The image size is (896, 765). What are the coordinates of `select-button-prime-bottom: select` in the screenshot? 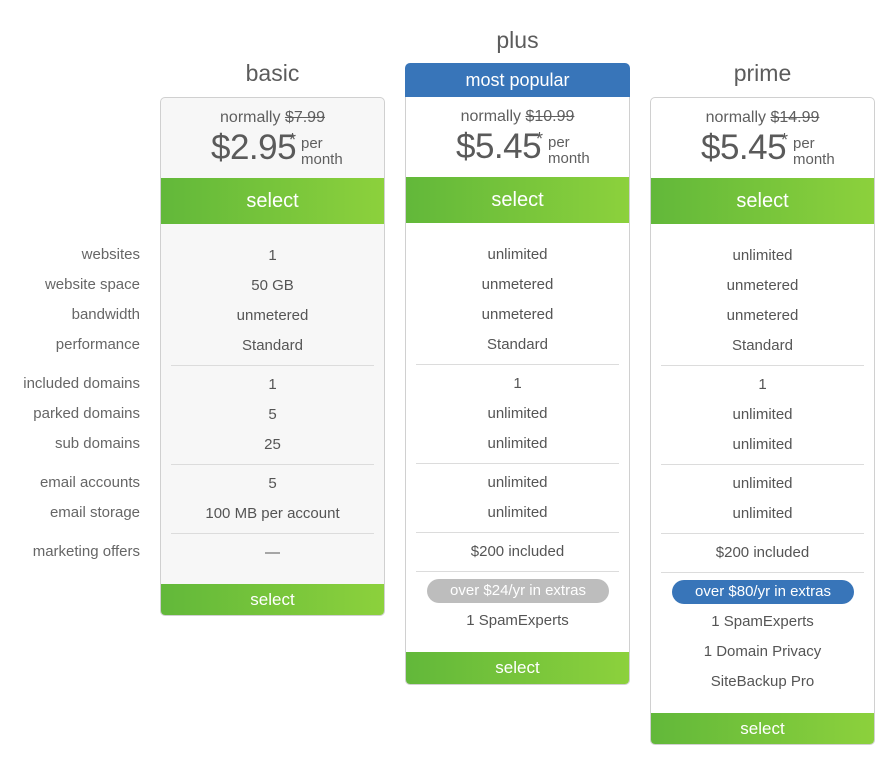 It's located at (762, 728).